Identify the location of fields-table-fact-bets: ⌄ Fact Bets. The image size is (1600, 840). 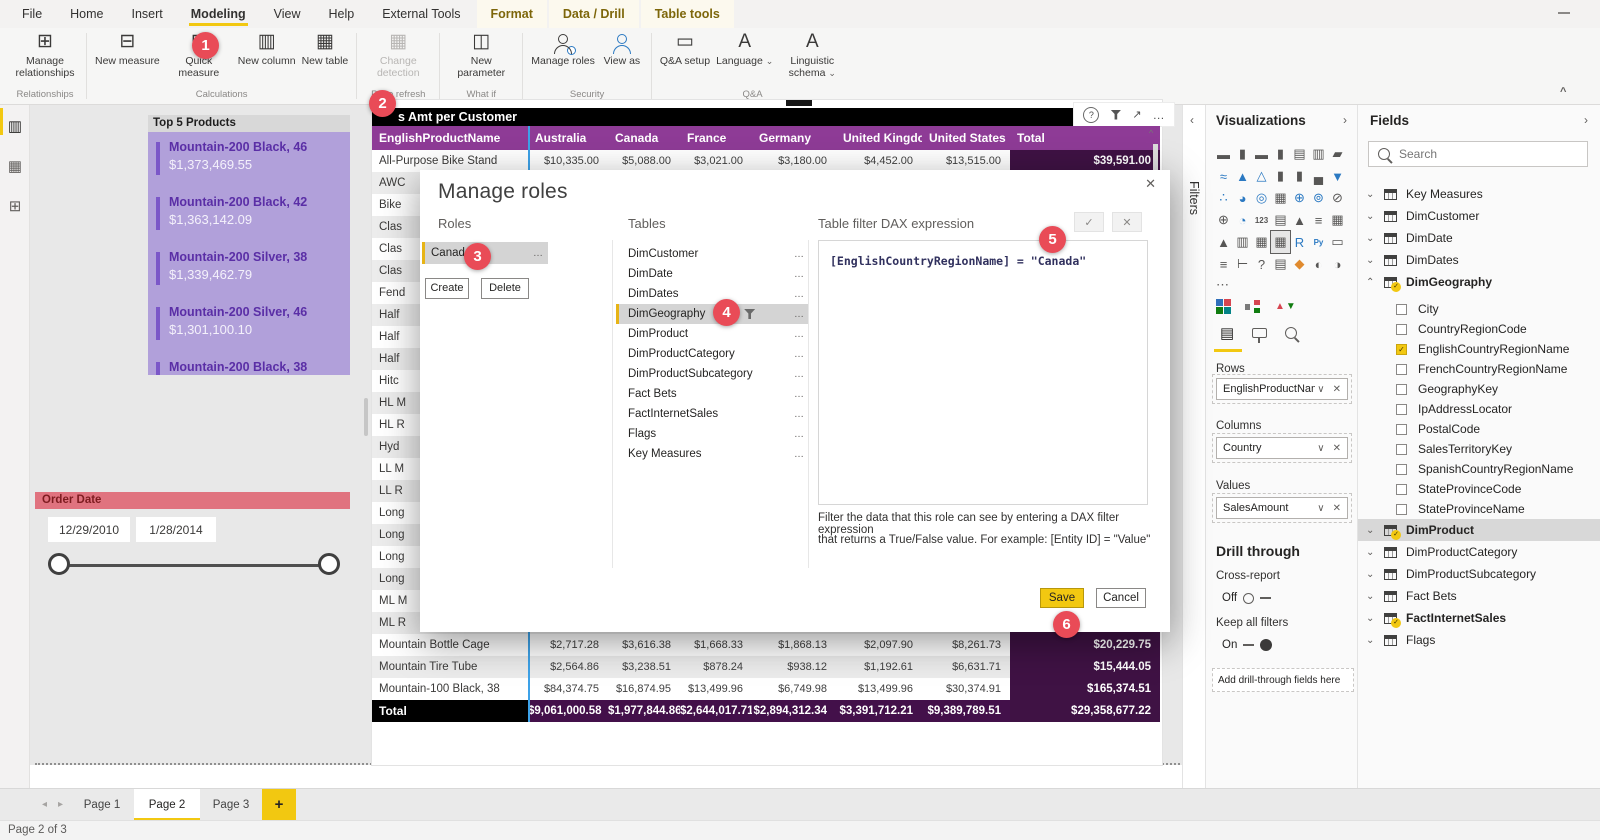
(1479, 596).